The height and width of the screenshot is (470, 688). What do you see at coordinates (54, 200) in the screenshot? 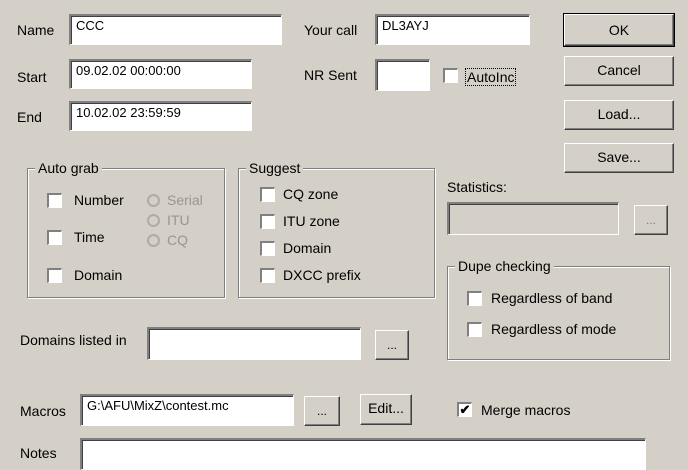
I see `auto-grab-number-checkbox` at bounding box center [54, 200].